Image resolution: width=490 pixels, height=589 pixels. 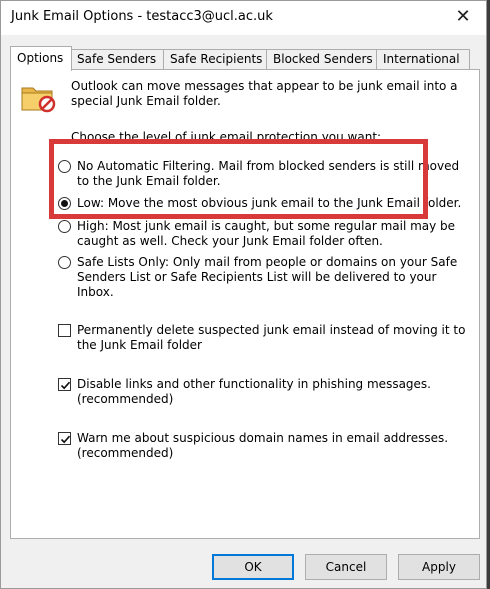 I want to click on apply-button: Apply, so click(x=439, y=567).